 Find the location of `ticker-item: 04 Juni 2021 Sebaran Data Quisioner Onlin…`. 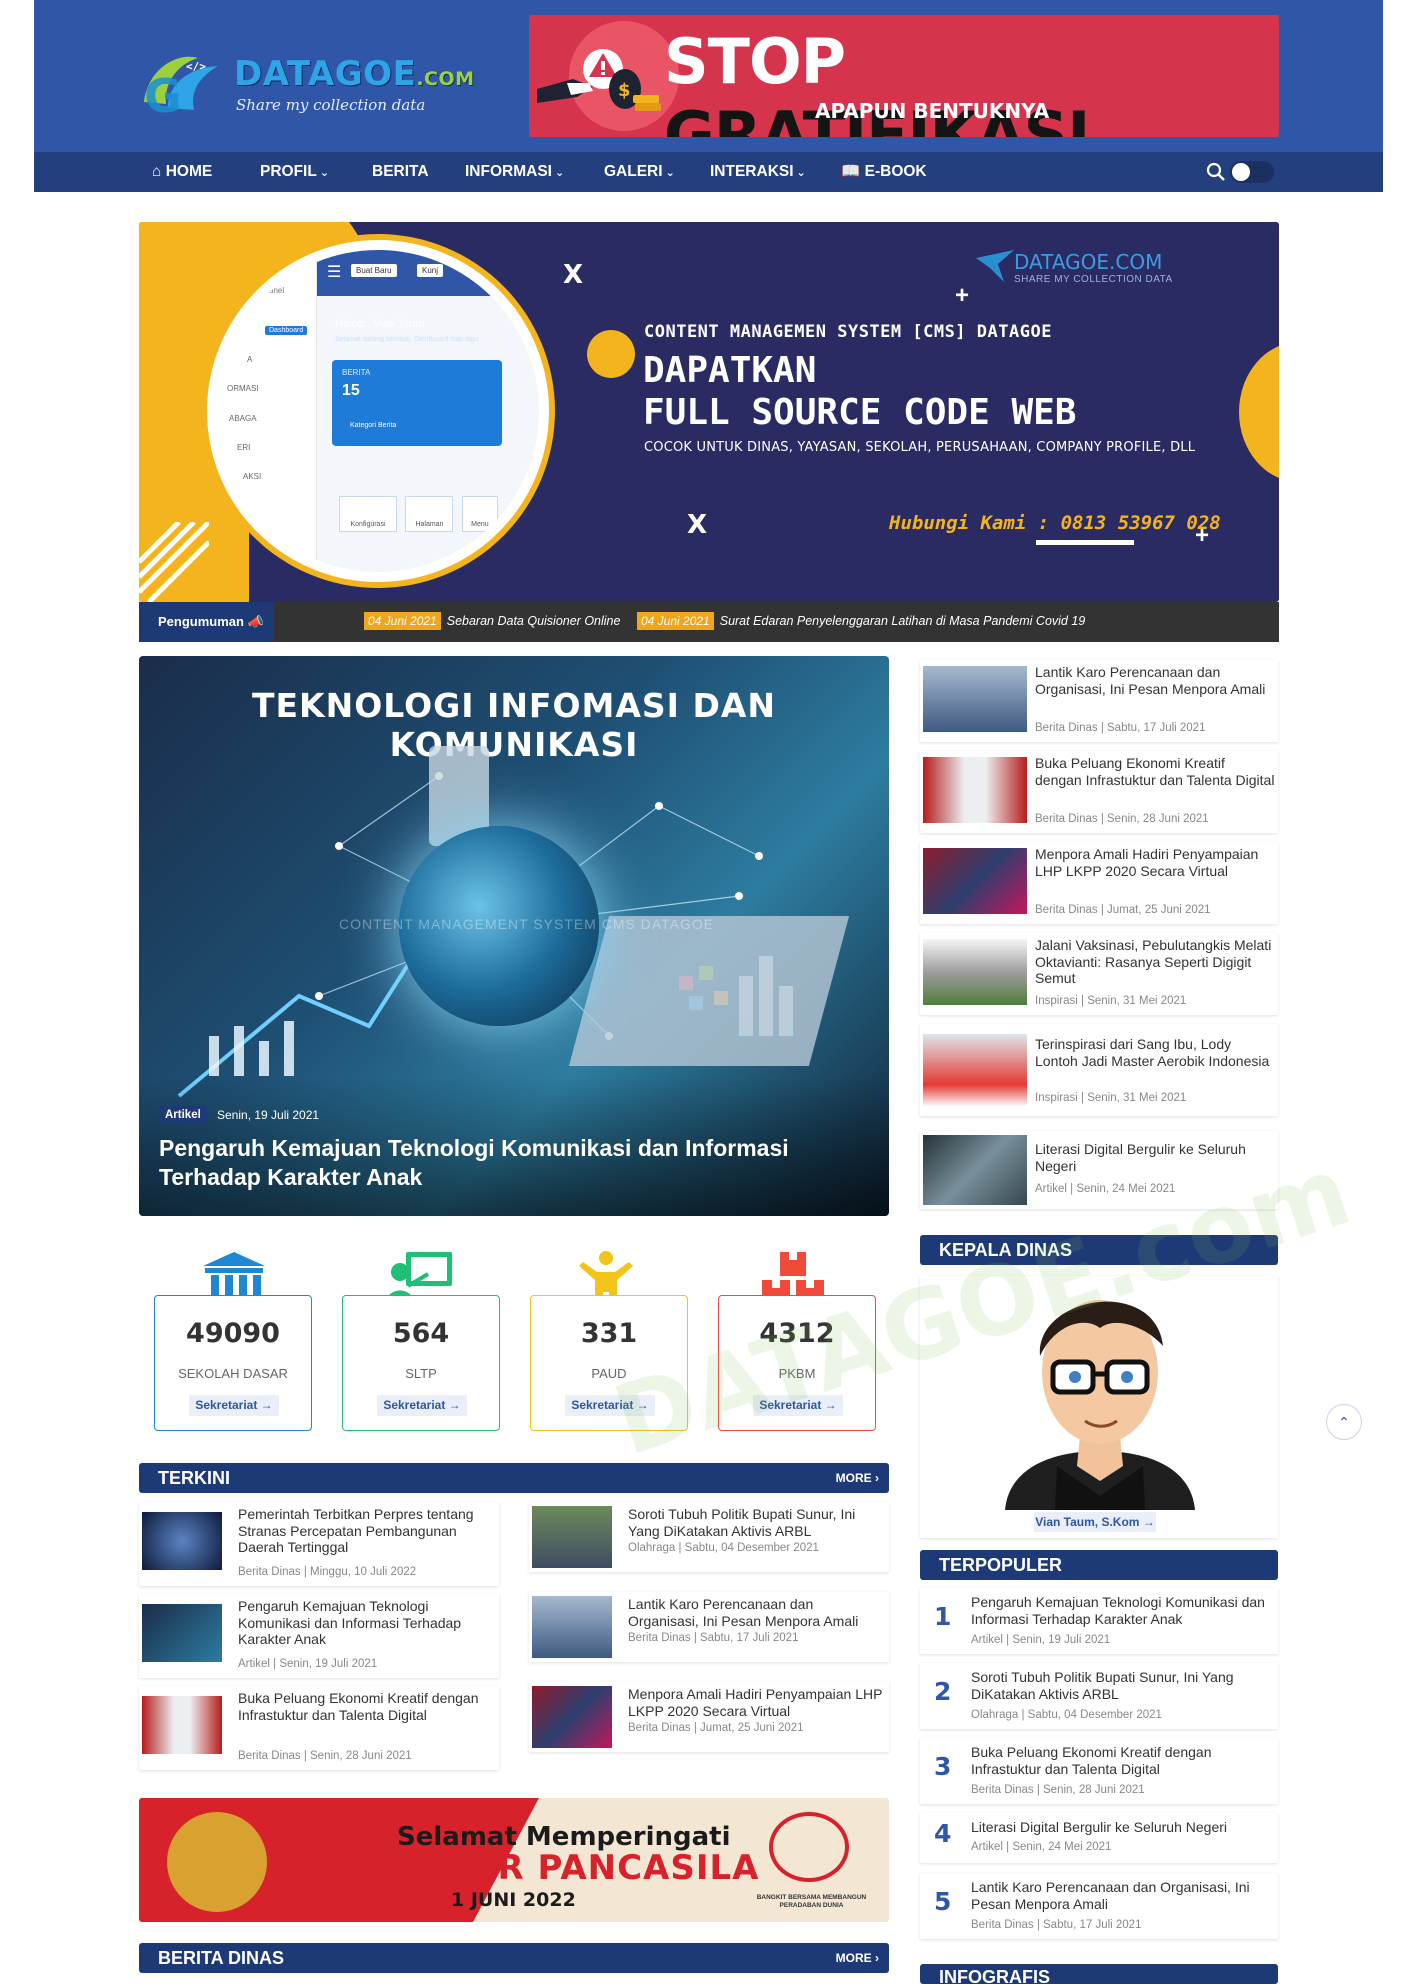

ticker-item: 04 Juni 2021 Sebaran Data Quisioner Onlin… is located at coordinates (492, 621).